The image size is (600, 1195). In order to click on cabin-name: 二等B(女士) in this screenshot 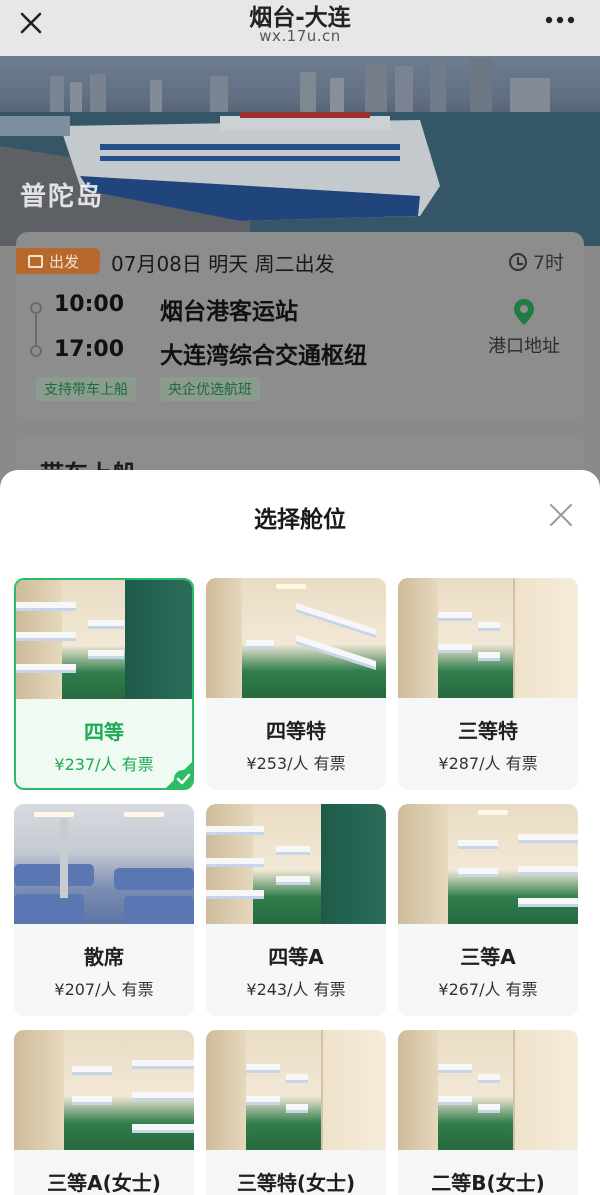, I will do `click(488, 1183)`.